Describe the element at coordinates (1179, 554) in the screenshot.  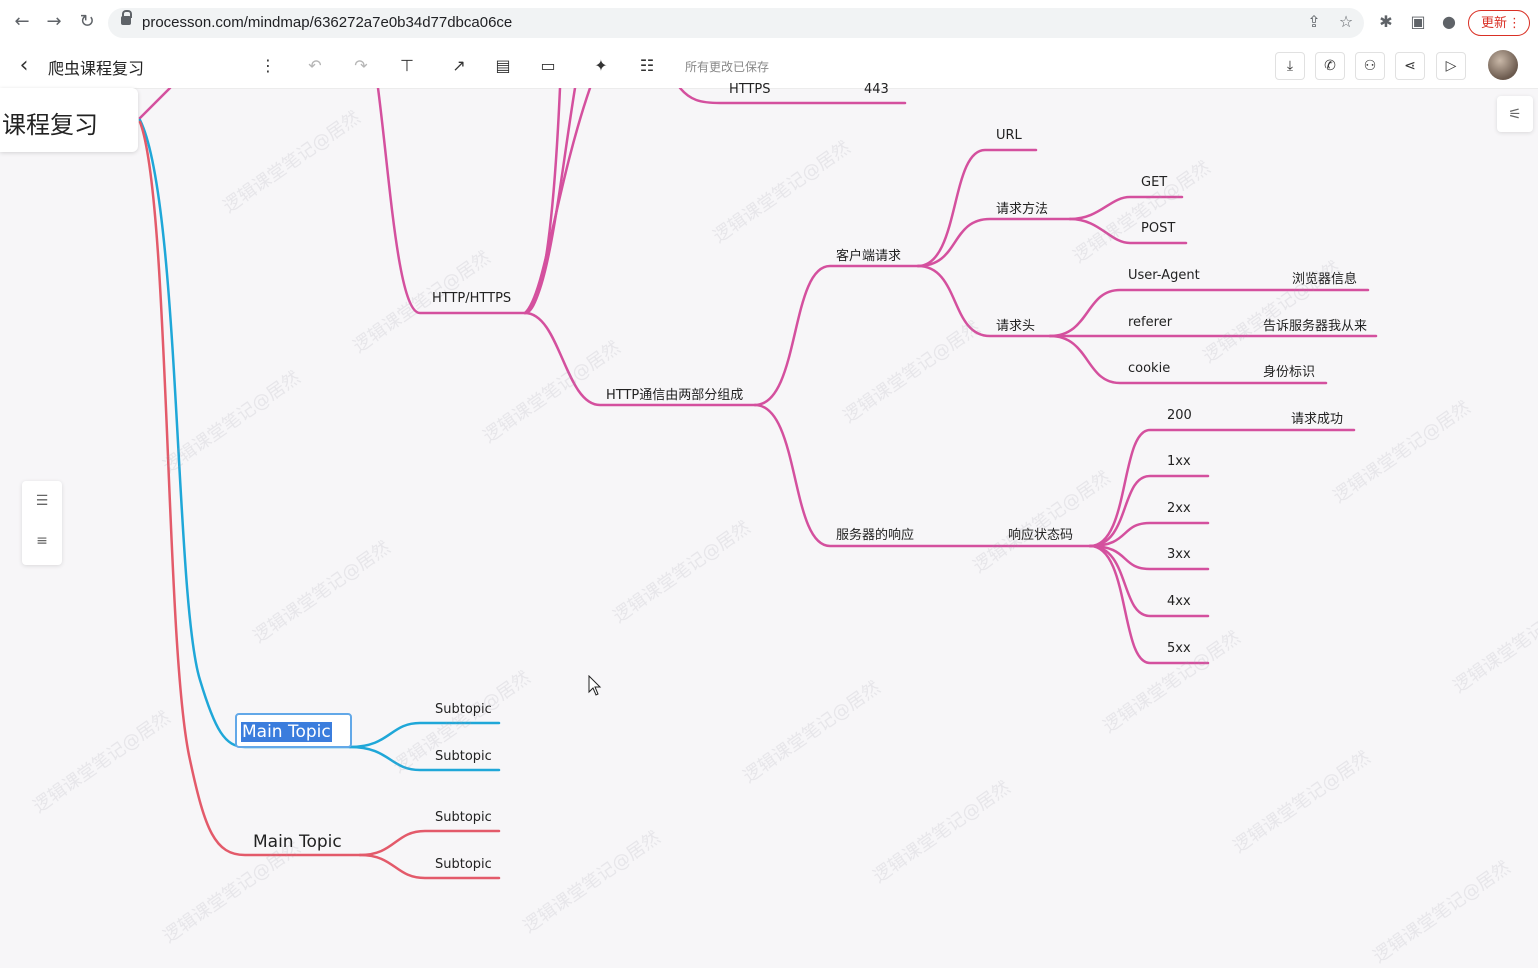
I see `topic-code-3xx: 3xx` at that location.